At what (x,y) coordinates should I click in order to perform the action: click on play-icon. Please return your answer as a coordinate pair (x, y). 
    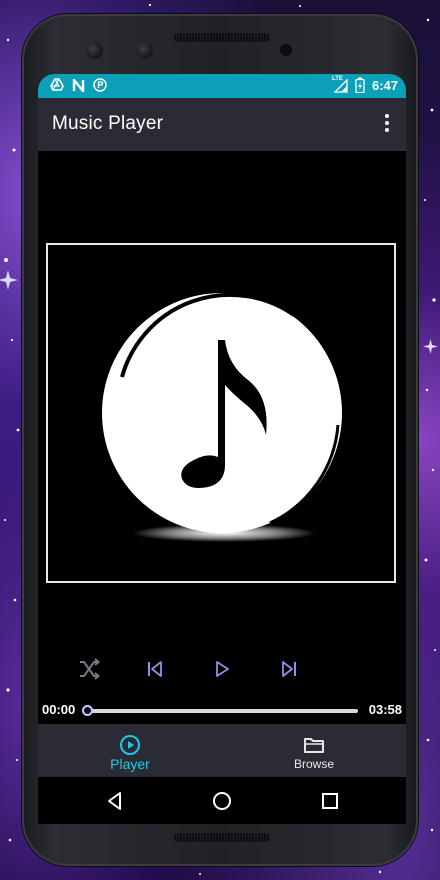
    Looking at the image, I should click on (222, 669).